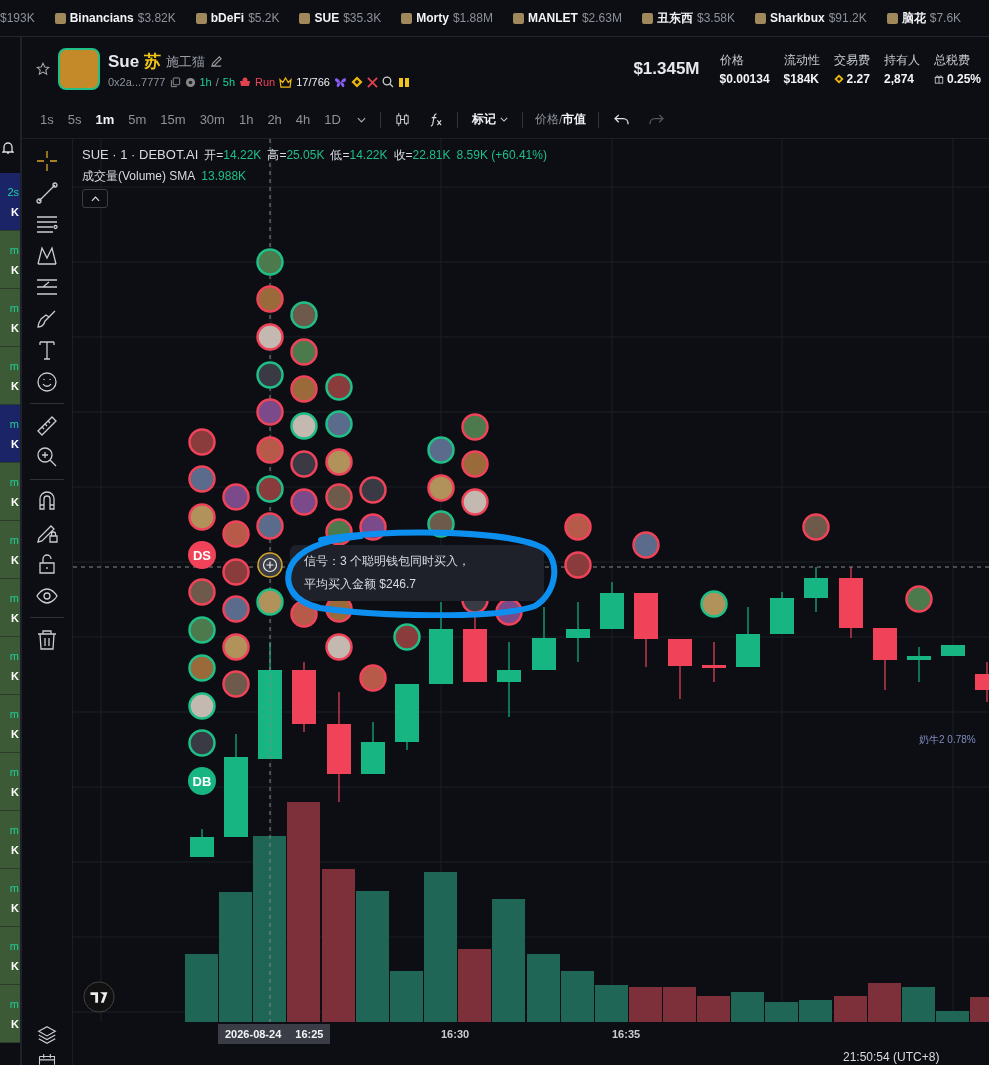 This screenshot has height=1065, width=989. What do you see at coordinates (99, 997) in the screenshot?
I see `tradingview-logo-icon` at bounding box center [99, 997].